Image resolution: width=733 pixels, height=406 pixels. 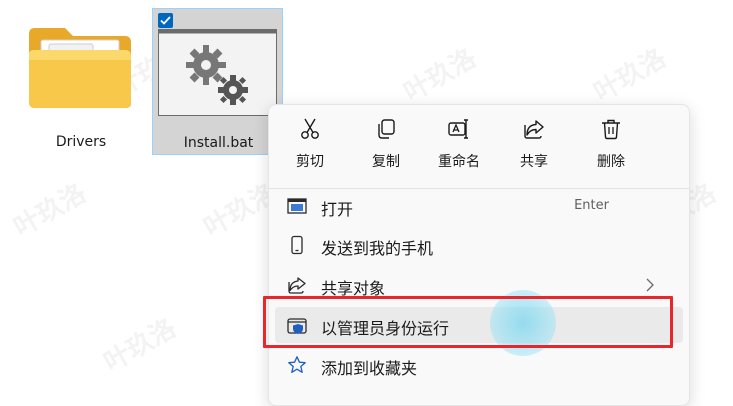 What do you see at coordinates (377, 248) in the screenshot?
I see `menu-item-label: 发送到我的手机` at bounding box center [377, 248].